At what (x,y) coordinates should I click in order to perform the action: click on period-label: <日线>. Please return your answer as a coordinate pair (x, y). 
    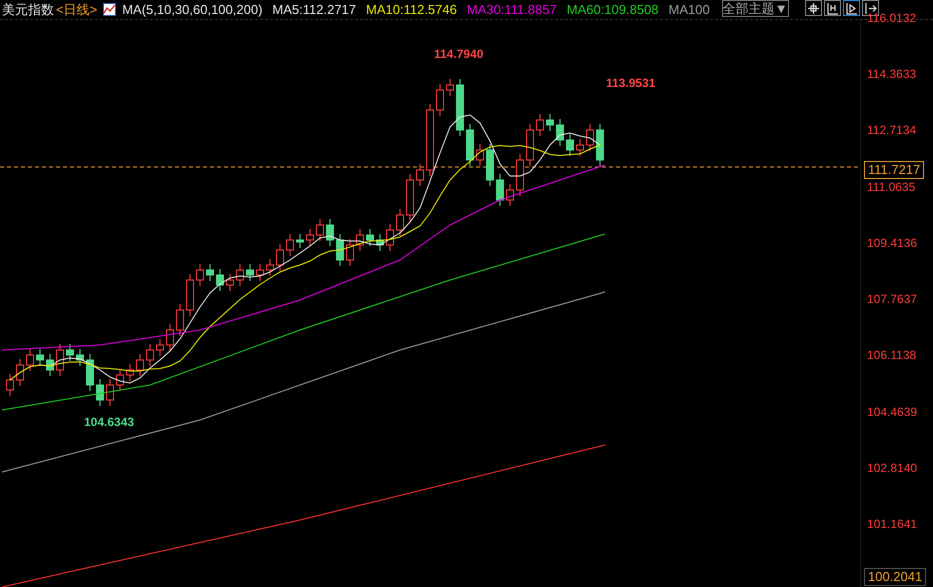
    Looking at the image, I should click on (77, 9).